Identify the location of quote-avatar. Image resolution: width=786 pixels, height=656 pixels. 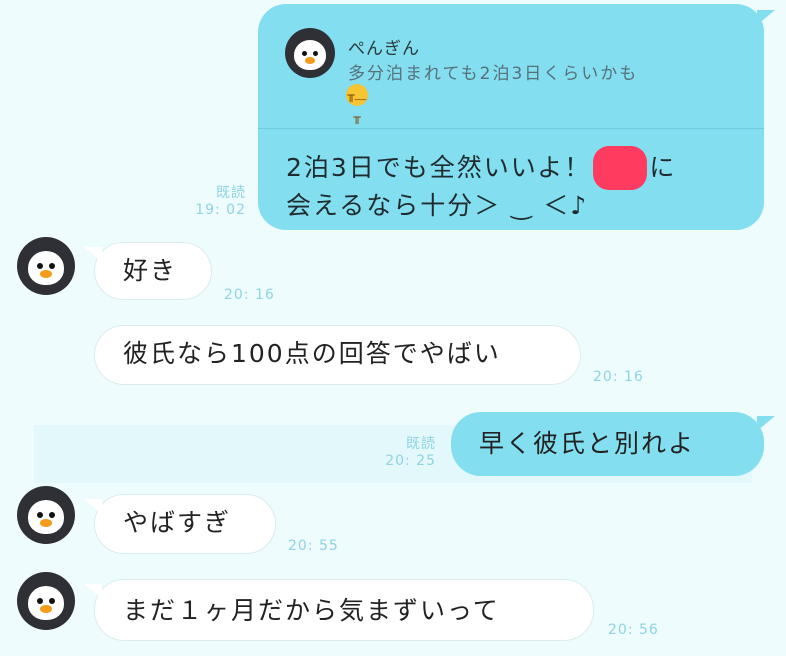
(310, 53).